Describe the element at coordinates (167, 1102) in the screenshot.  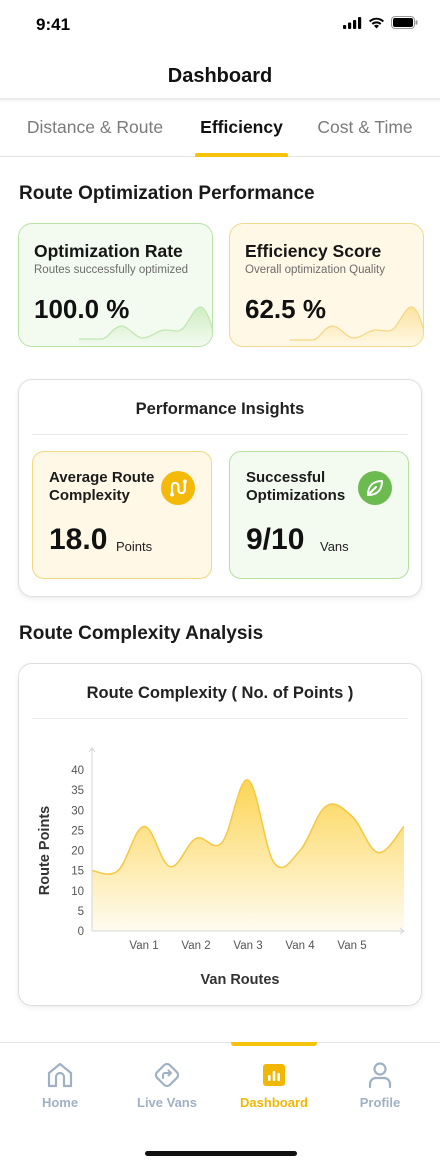
I see `nav-label-live-vans: Live Vans` at that location.